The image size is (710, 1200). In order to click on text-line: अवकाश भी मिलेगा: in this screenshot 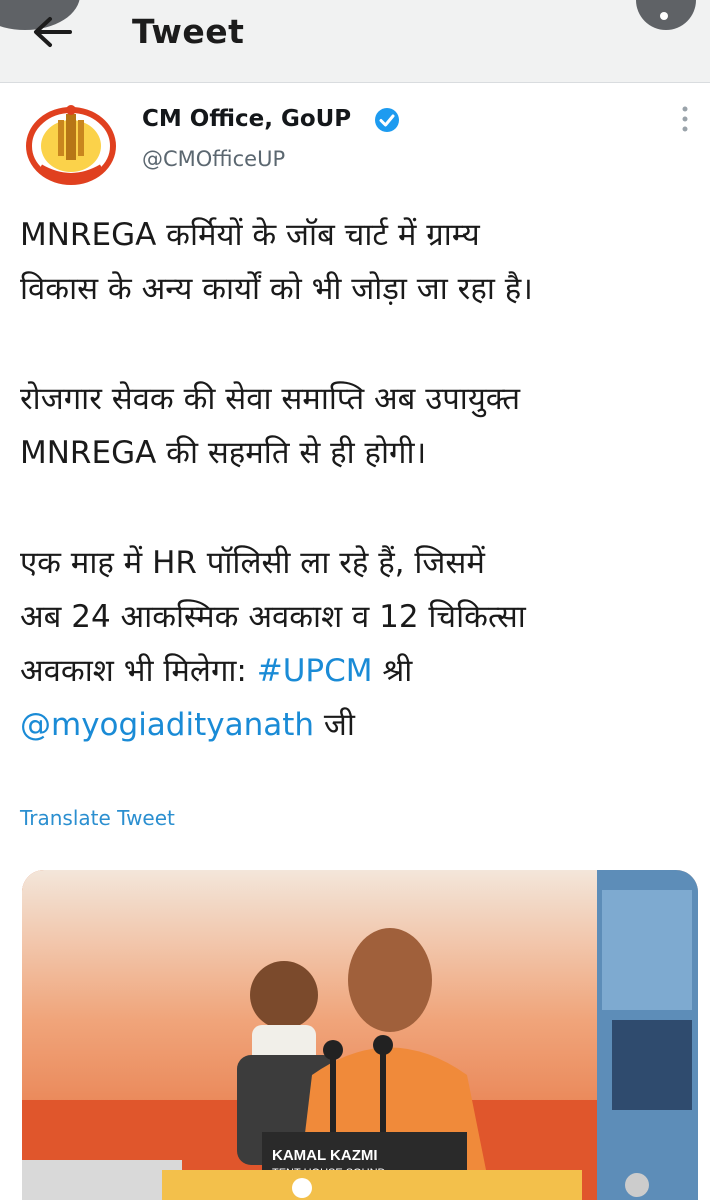, I will do `click(138, 671)`.